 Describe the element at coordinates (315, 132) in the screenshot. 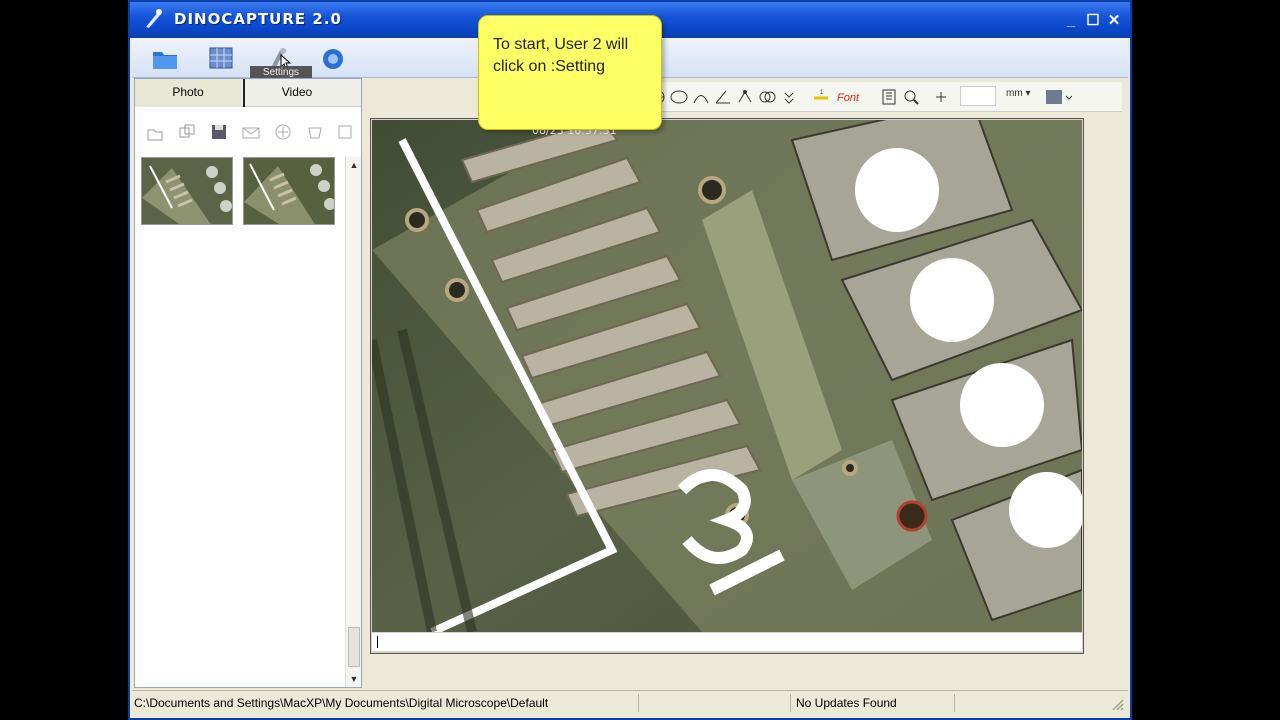

I see `delete-icon` at that location.